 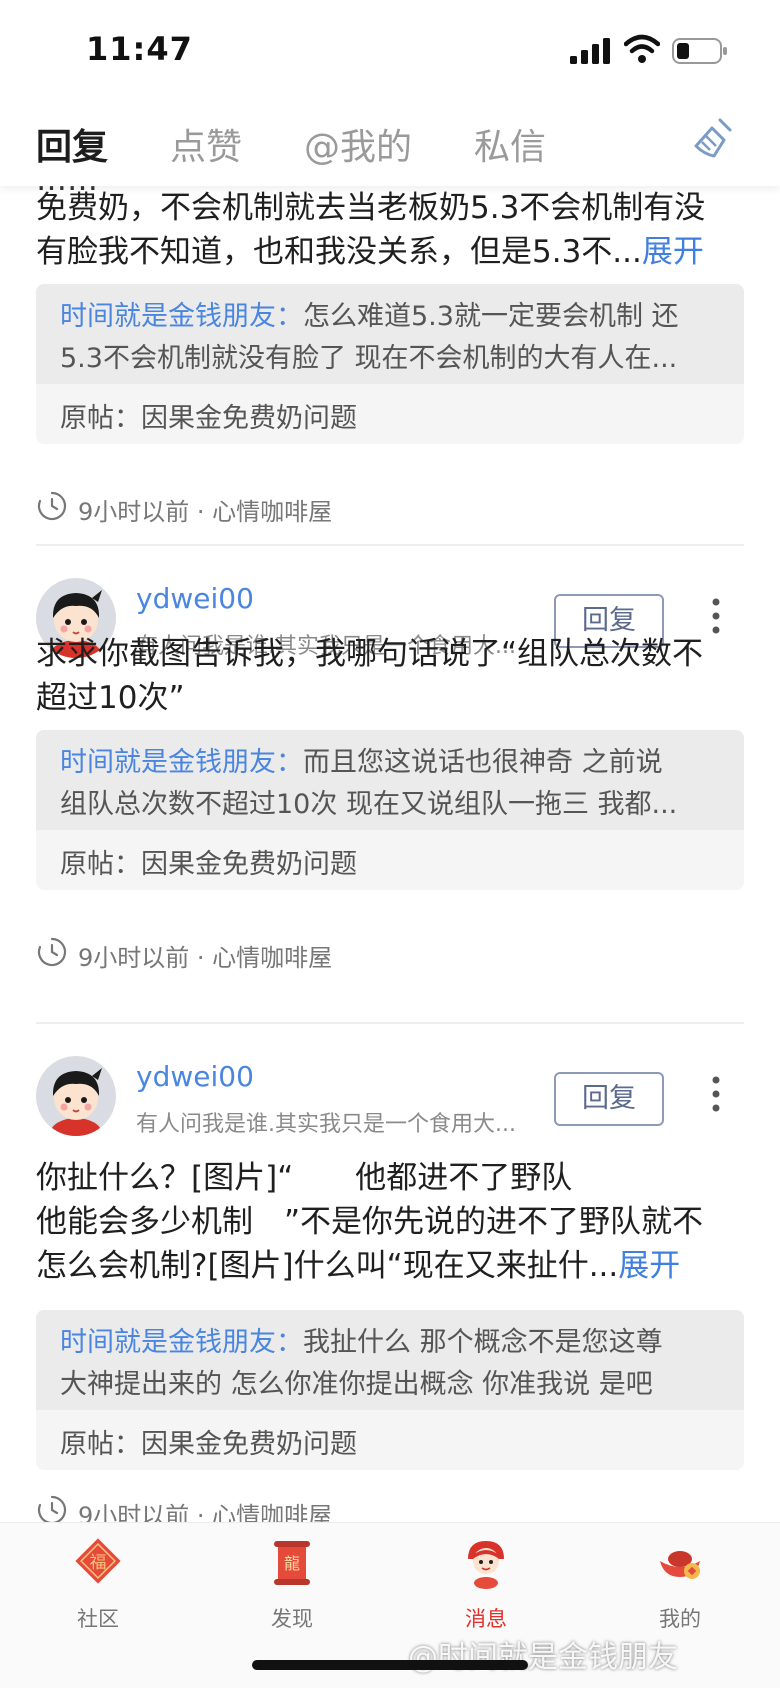 I want to click on svg-text: 龍, so click(x=292, y=1563).